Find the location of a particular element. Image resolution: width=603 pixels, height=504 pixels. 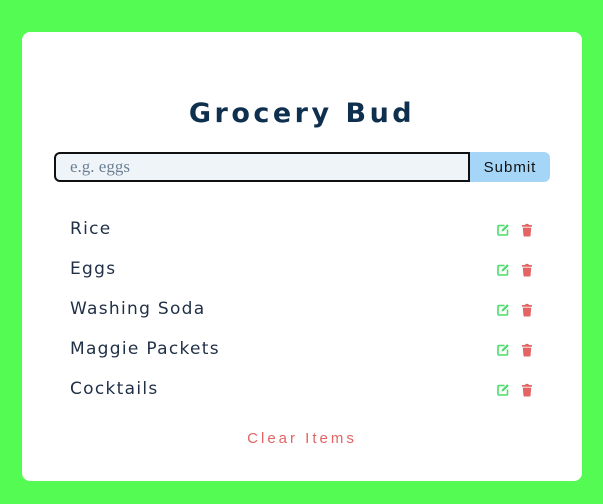

grocery-item: Maggie Packets is located at coordinates (302, 350).